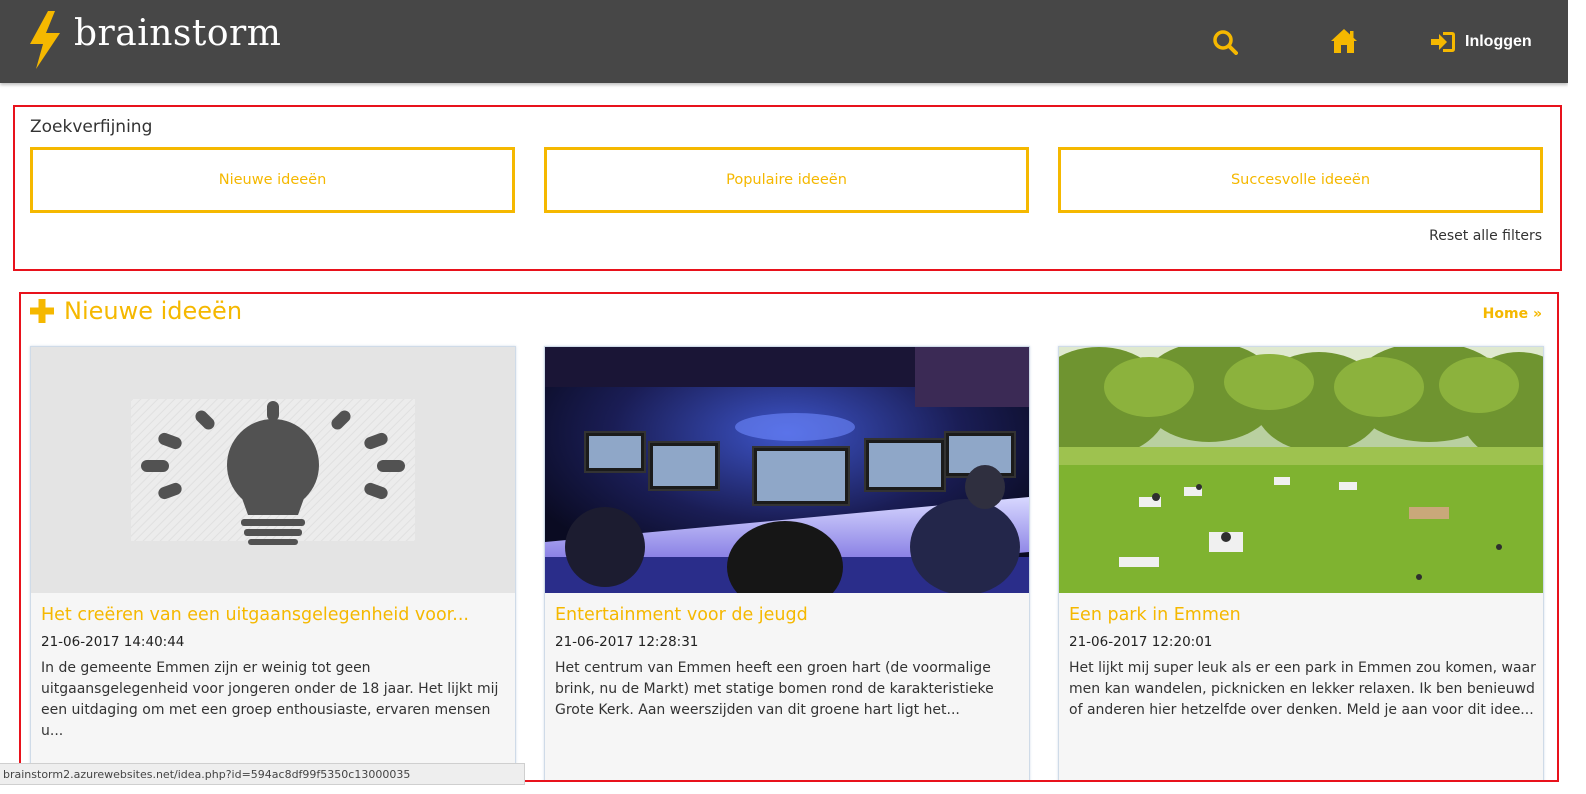 The height and width of the screenshot is (794, 1586). Describe the element at coordinates (1344, 41) in the screenshot. I see `home-icon` at that location.